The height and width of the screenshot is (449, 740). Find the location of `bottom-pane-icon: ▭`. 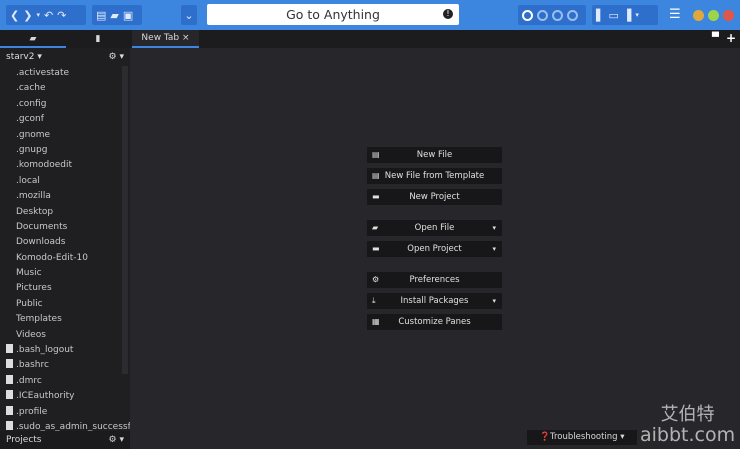

bottom-pane-icon: ▭ is located at coordinates (613, 15).